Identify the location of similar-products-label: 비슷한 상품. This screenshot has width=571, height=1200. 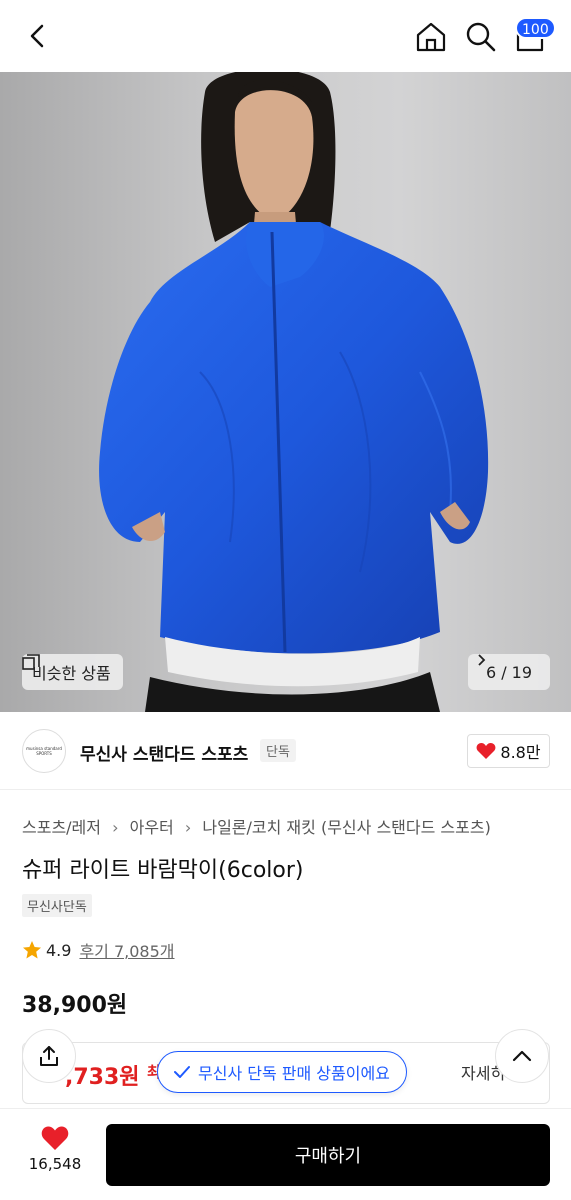
(71, 673).